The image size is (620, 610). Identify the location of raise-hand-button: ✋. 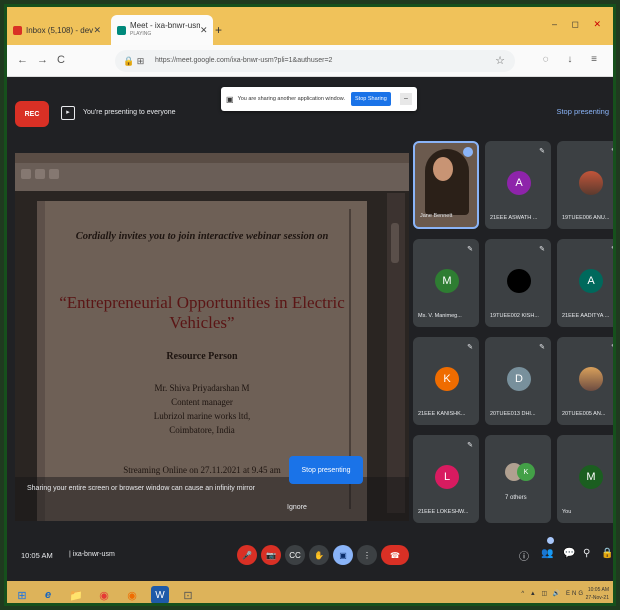
(319, 555).